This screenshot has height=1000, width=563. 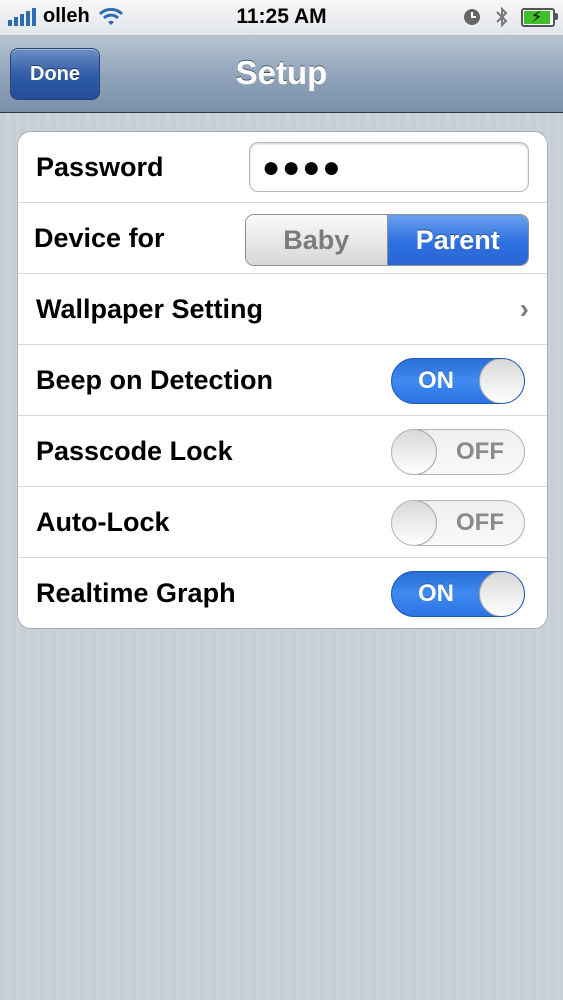 What do you see at coordinates (282, 522) in the screenshot?
I see `auto-lock-row: Auto-Lock OFF` at bounding box center [282, 522].